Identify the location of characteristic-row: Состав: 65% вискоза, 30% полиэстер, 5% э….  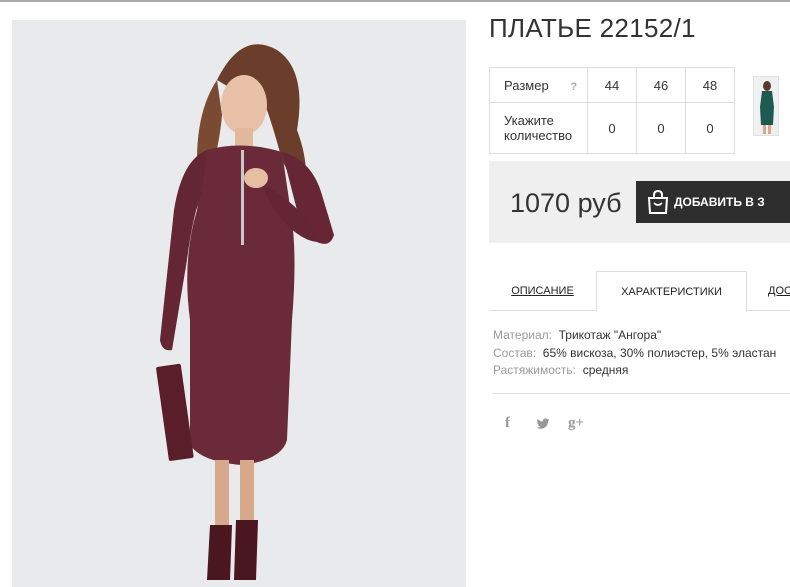
(634, 354).